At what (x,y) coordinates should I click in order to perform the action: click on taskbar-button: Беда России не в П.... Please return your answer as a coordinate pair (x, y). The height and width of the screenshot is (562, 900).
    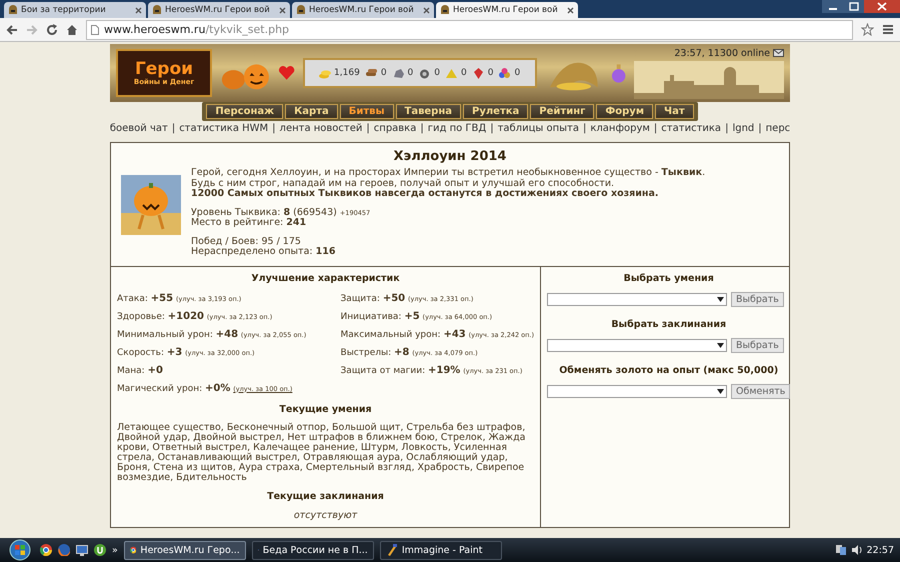
    Looking at the image, I should click on (313, 550).